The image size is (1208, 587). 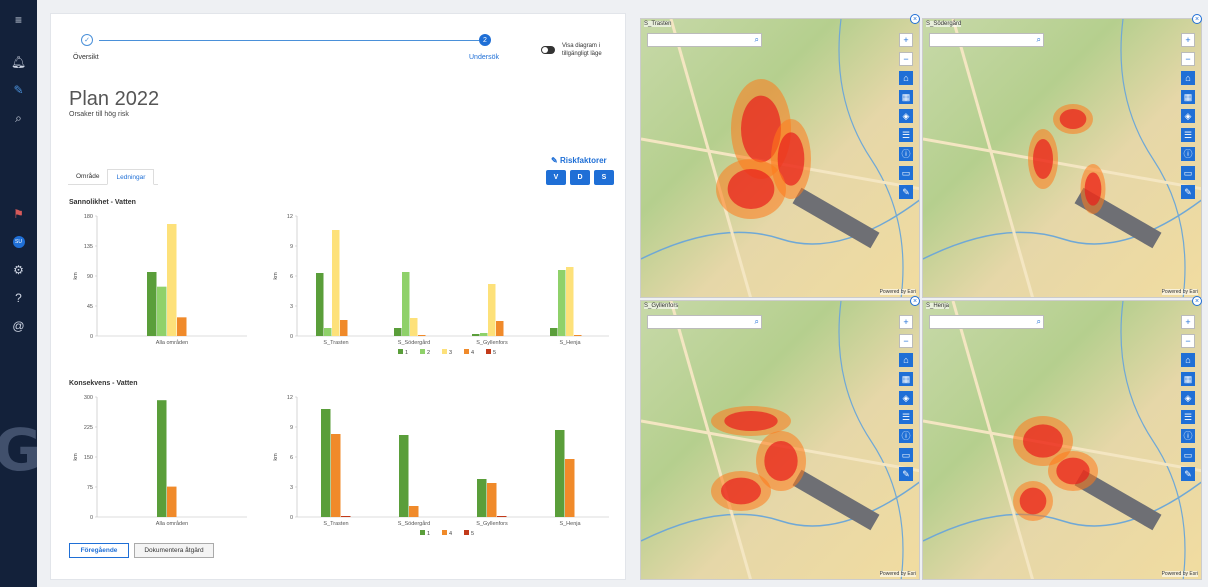 I want to click on gear-icon: ⚙, so click(x=18, y=270).